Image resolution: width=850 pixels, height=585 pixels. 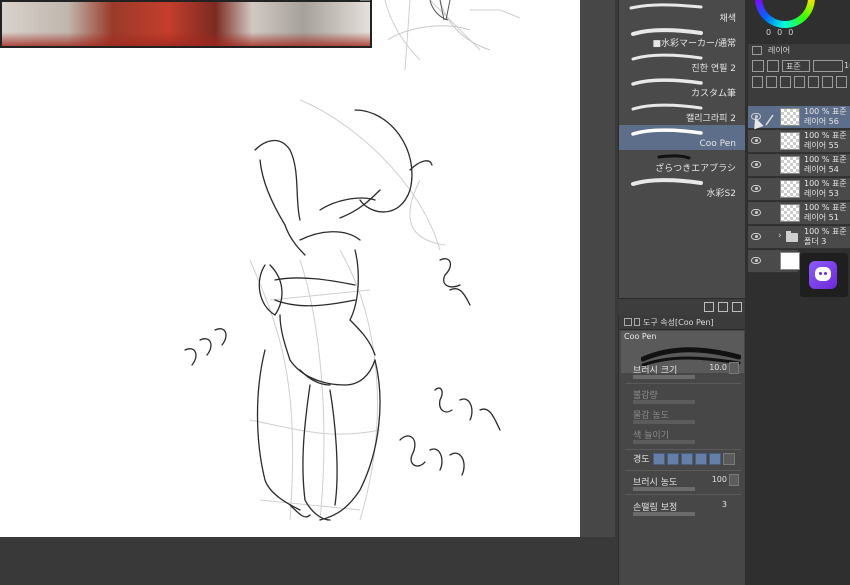 I want to click on layer-label: 100 % 표준 레이어 51, so click(x=825, y=212).